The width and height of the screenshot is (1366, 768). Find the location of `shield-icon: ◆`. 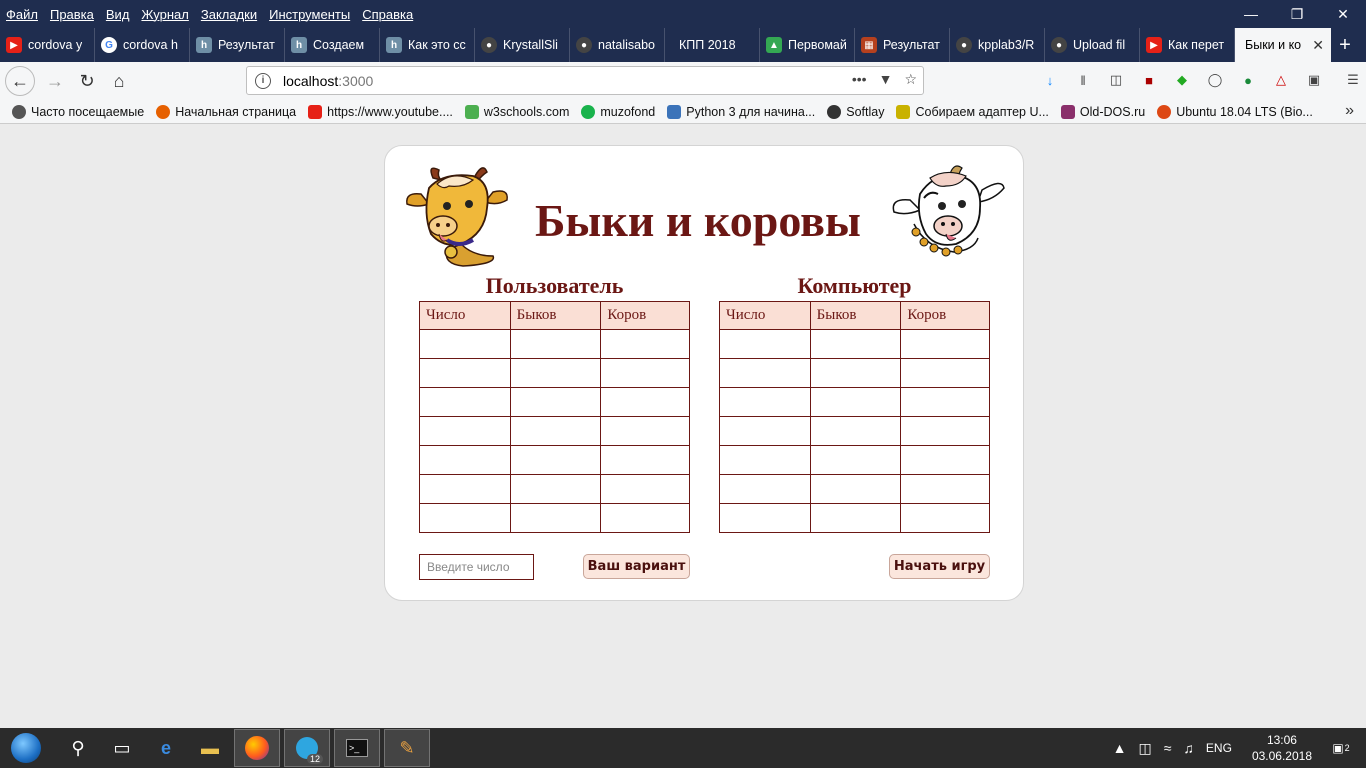

shield-icon: ◆ is located at coordinates (1182, 80).